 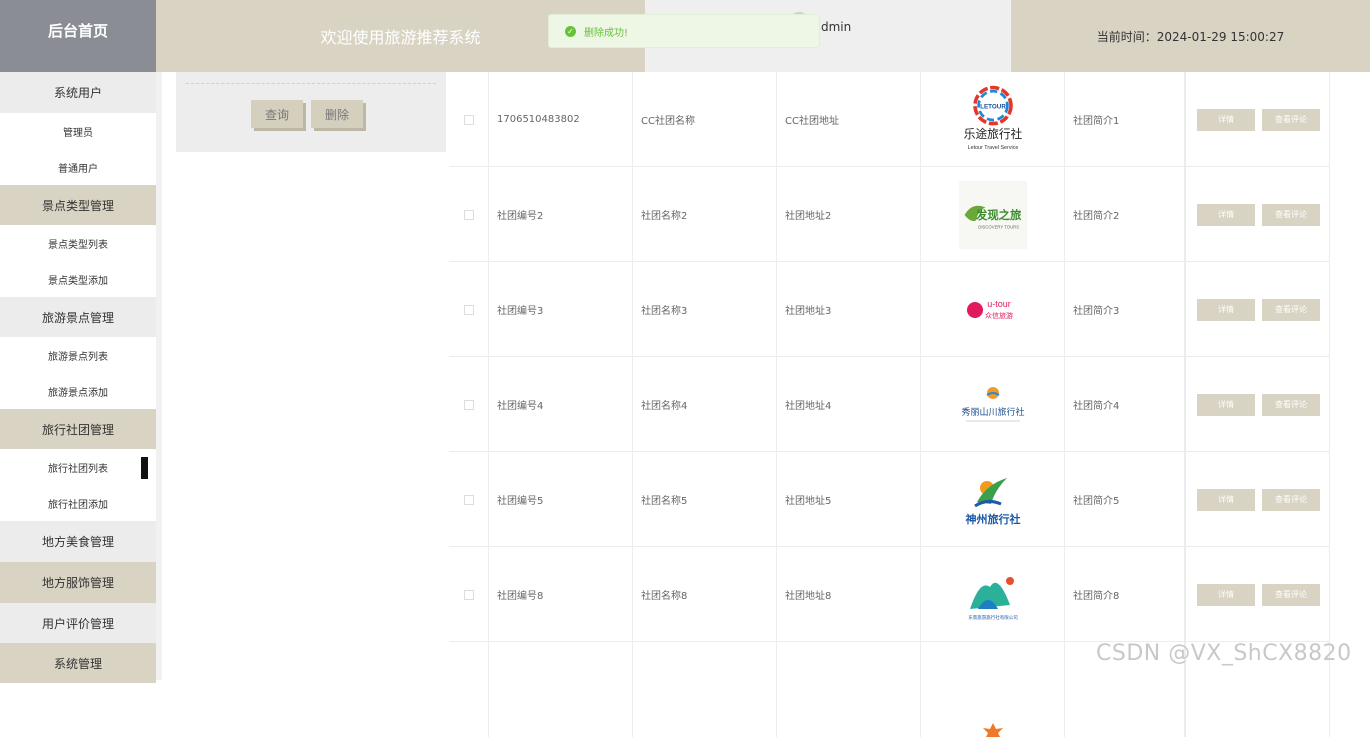 I want to click on sidebar-item-admin: 管理员, so click(x=78, y=131).